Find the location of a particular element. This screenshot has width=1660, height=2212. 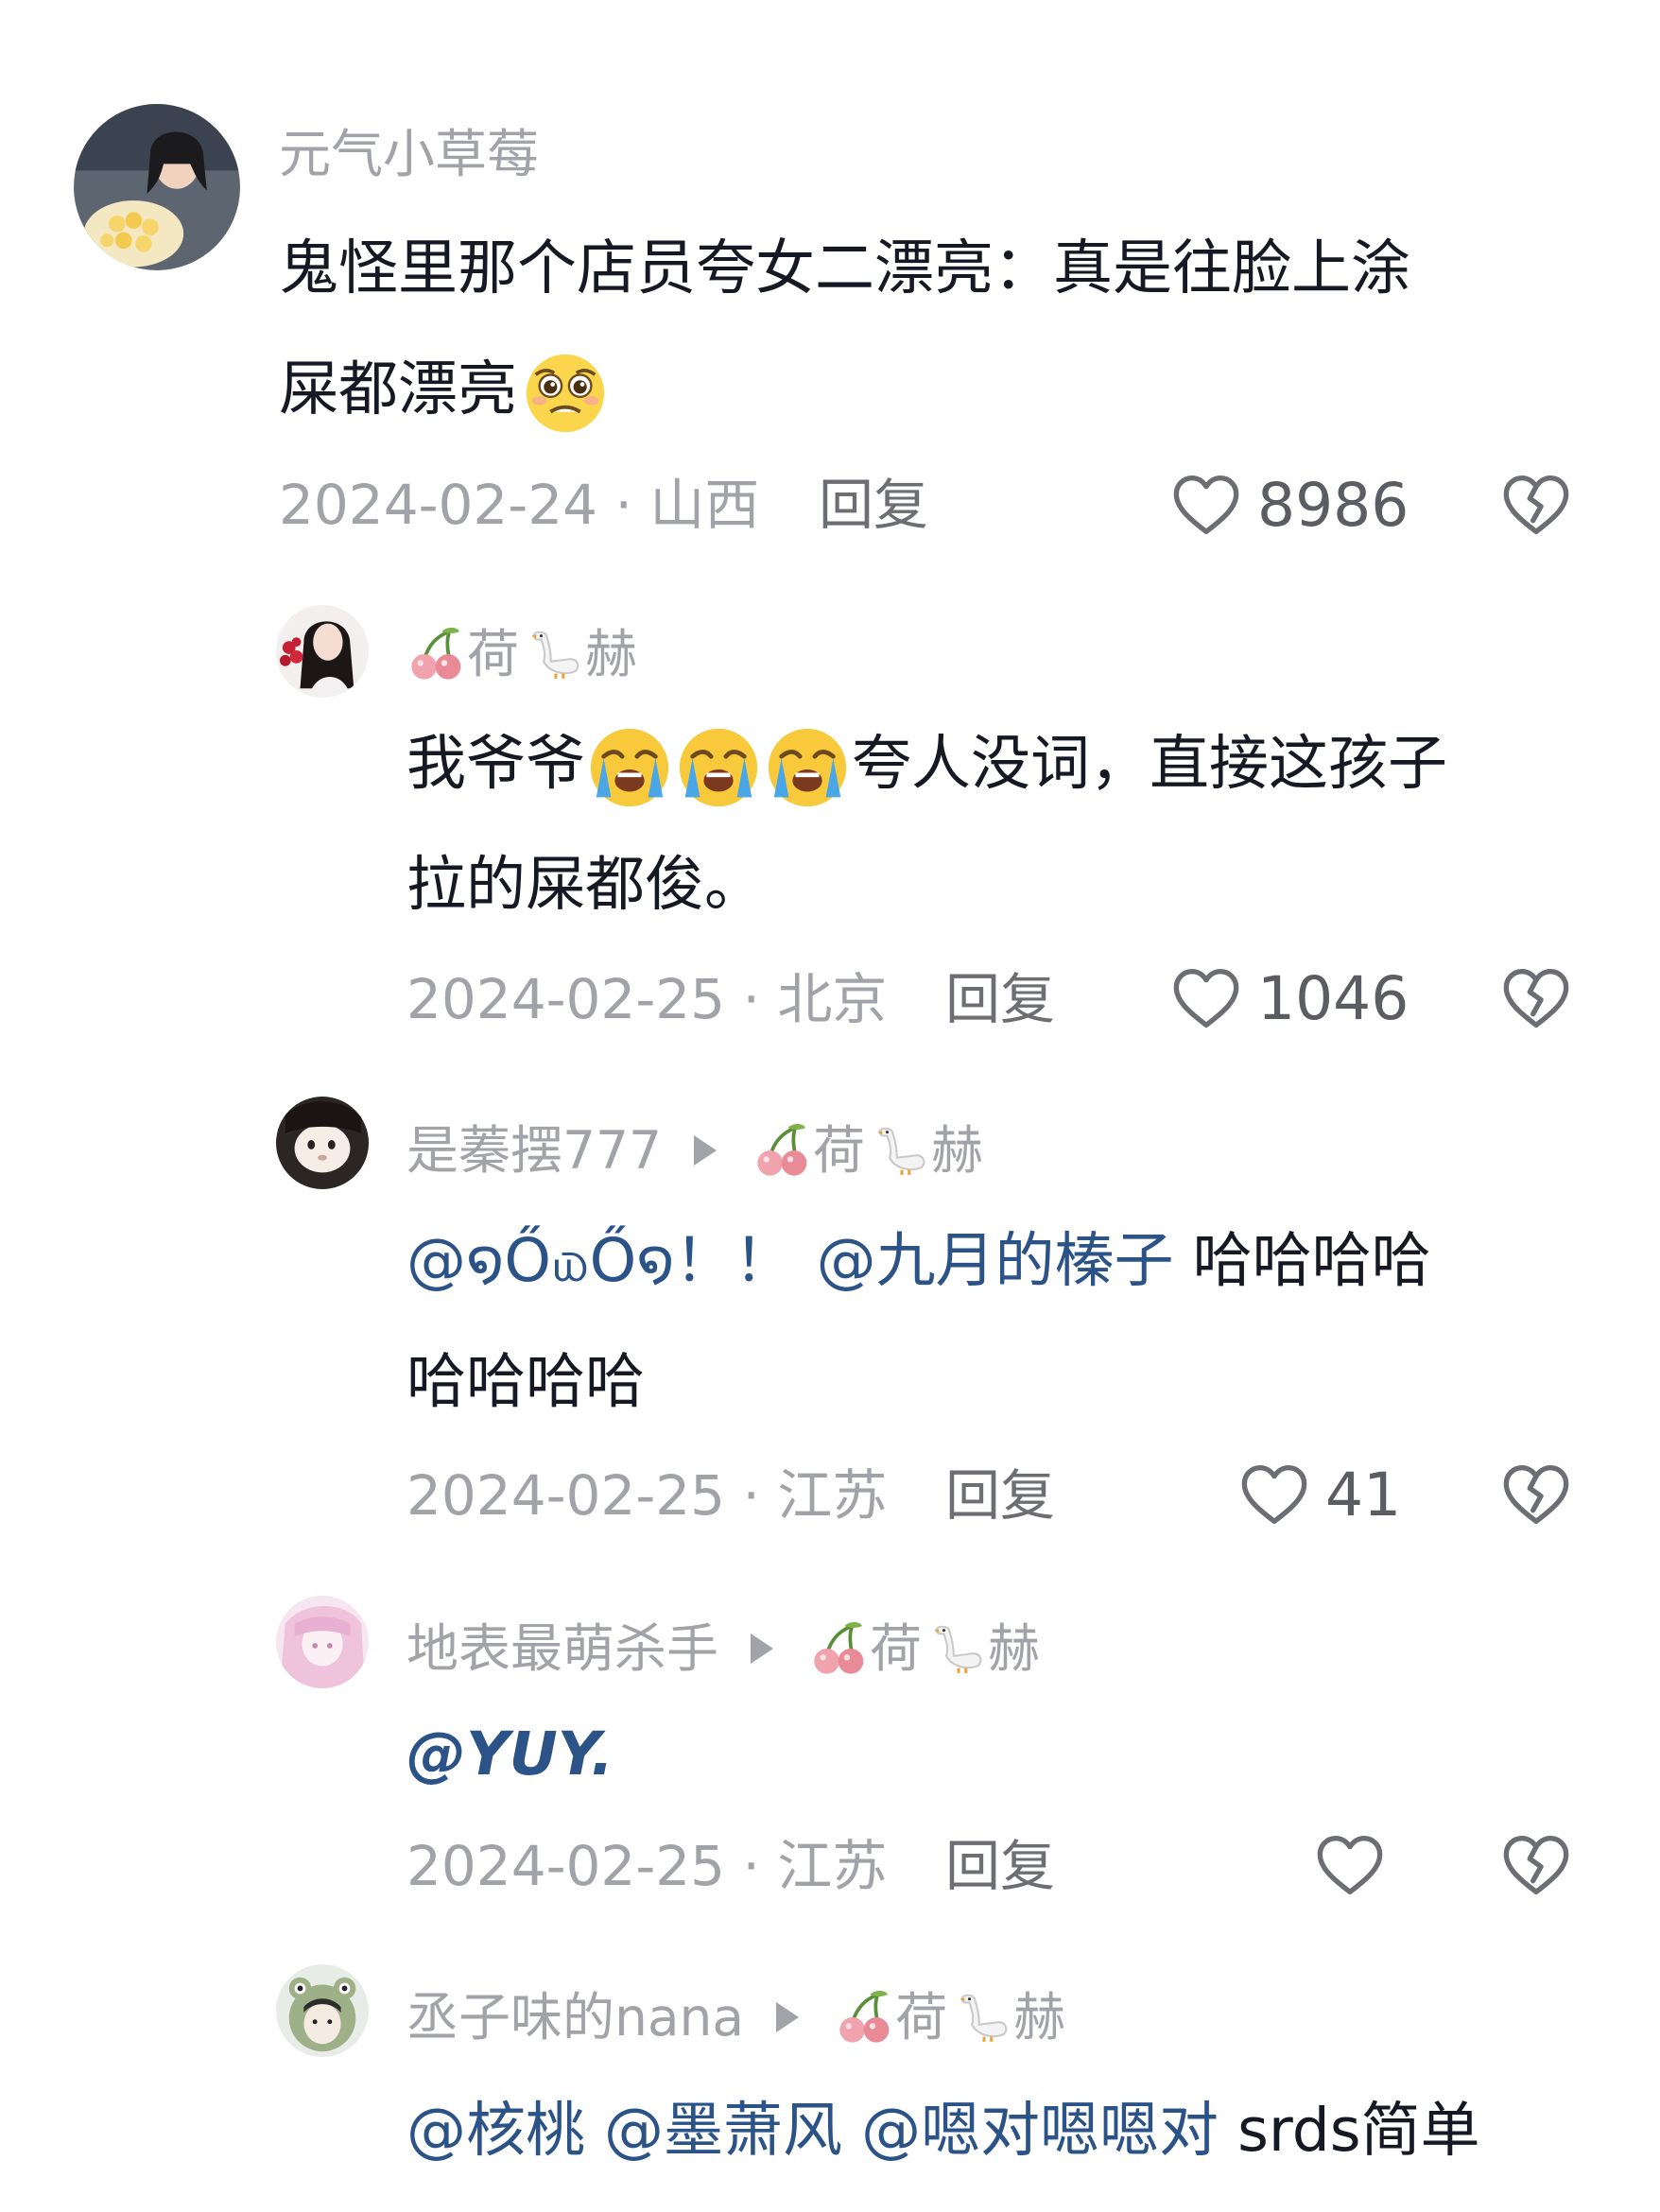

comment-date-location: 2024-02-25 · 北京 is located at coordinates (647, 999).